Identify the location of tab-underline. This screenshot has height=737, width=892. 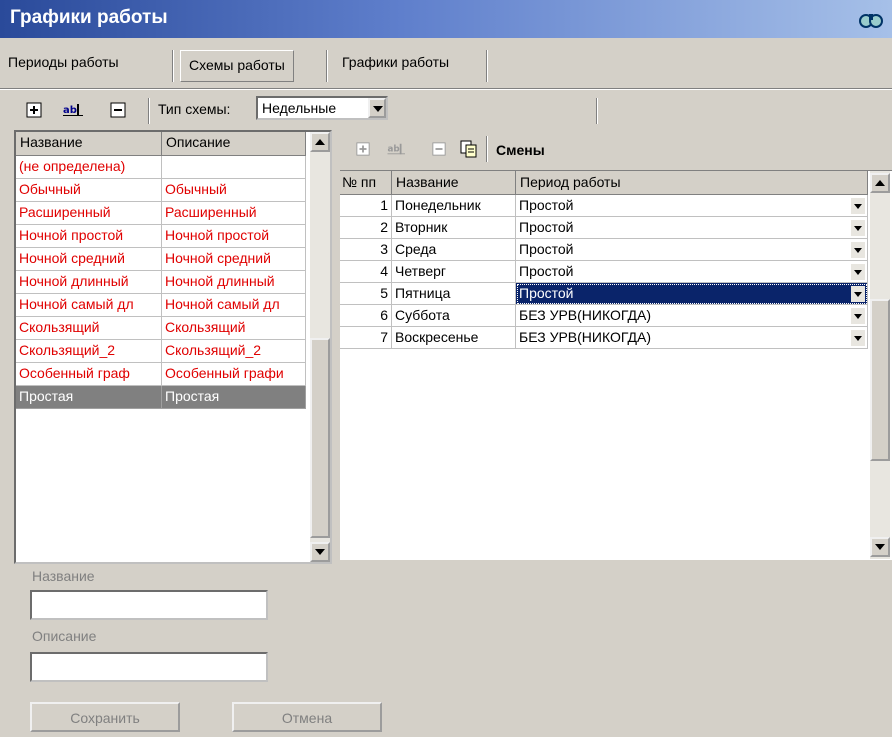
(446, 89).